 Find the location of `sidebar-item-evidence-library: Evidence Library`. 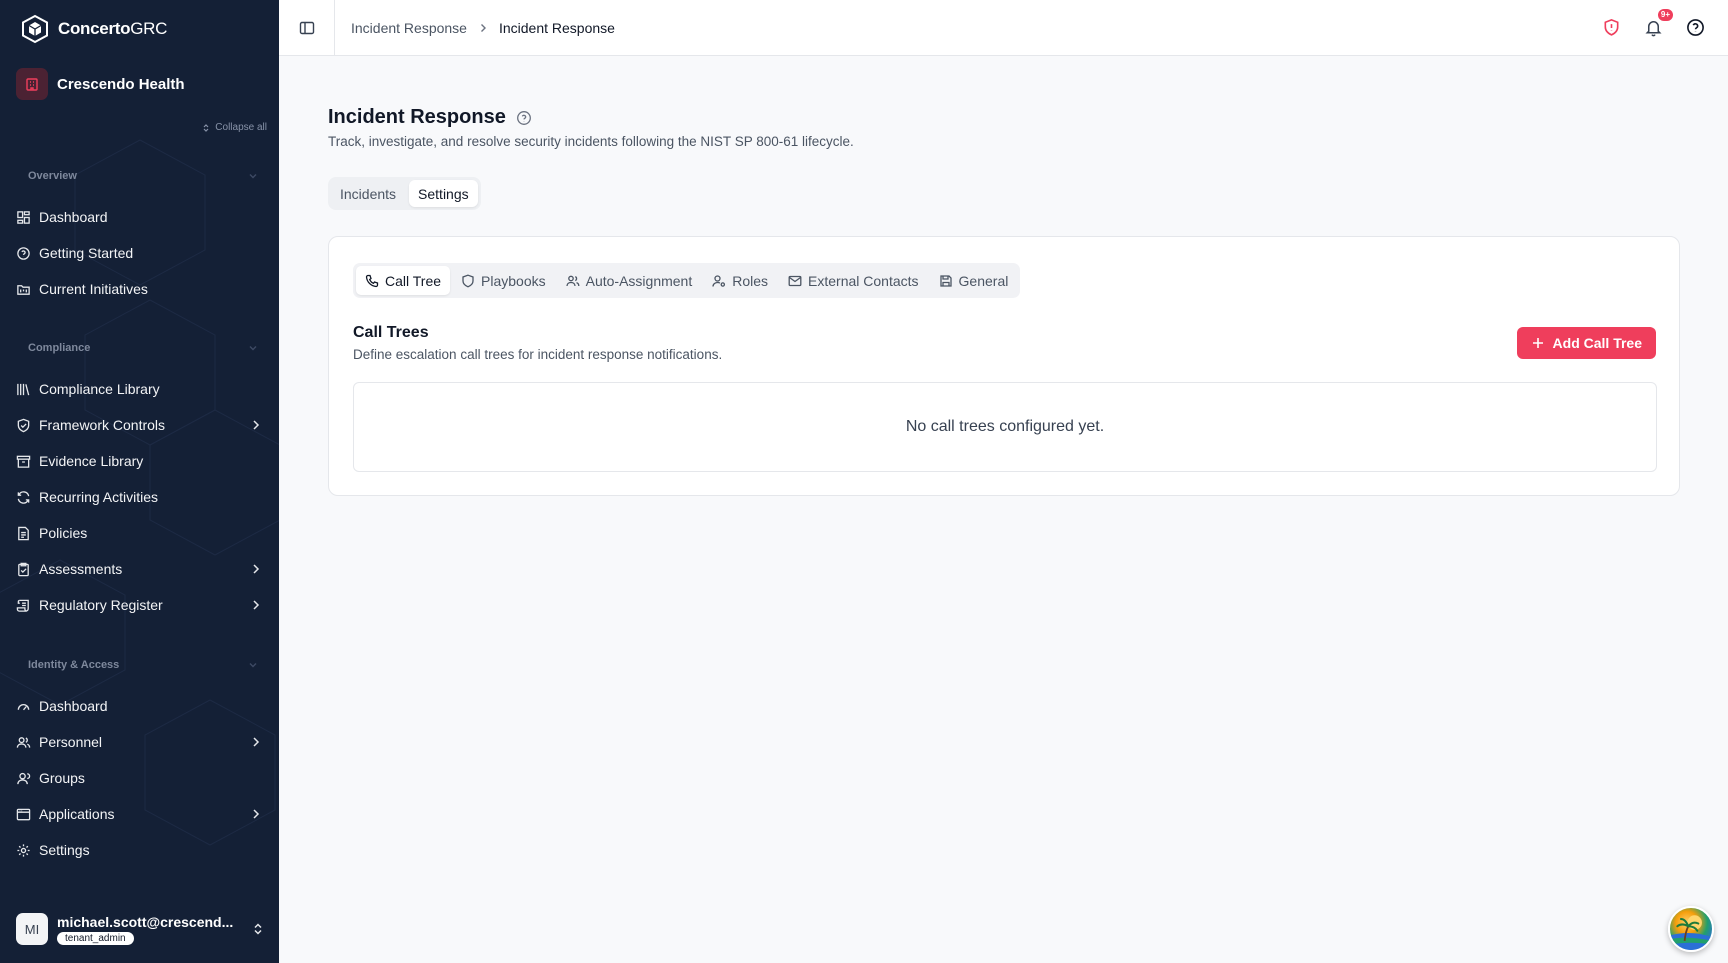

sidebar-item-evidence-library: Evidence Library is located at coordinates (139, 461).